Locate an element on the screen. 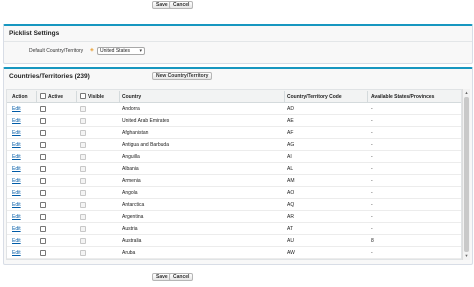  new-country-button: New Country/Territory is located at coordinates (182, 76).